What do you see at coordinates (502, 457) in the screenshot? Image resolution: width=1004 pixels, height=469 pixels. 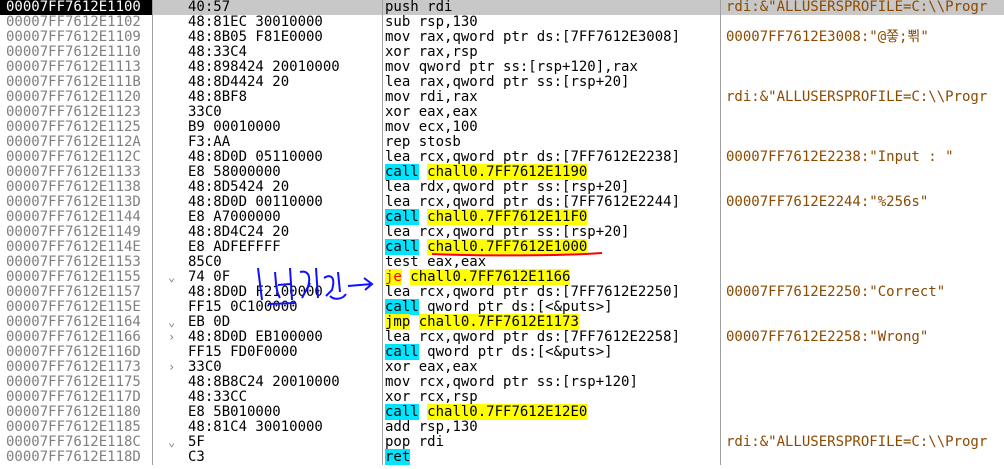 I see `disasm-row: 00007FF7612E118D C3 ret` at bounding box center [502, 457].